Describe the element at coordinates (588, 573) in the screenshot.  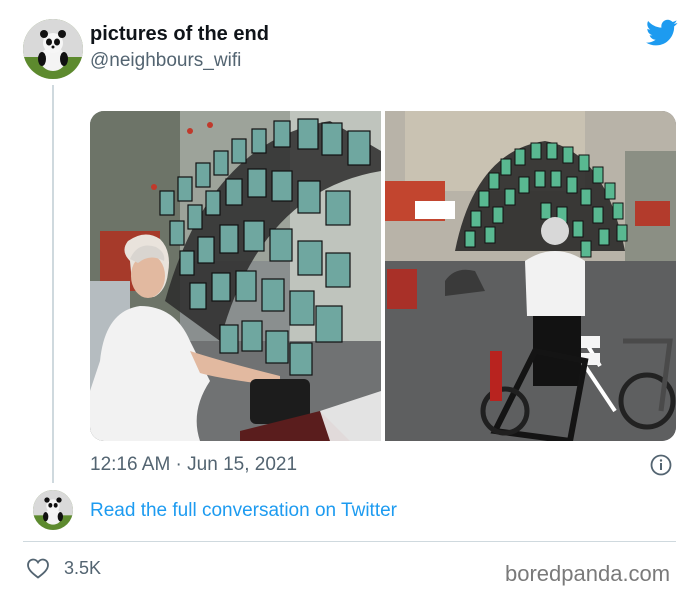
I see `watermark: boredpanda.com` at that location.